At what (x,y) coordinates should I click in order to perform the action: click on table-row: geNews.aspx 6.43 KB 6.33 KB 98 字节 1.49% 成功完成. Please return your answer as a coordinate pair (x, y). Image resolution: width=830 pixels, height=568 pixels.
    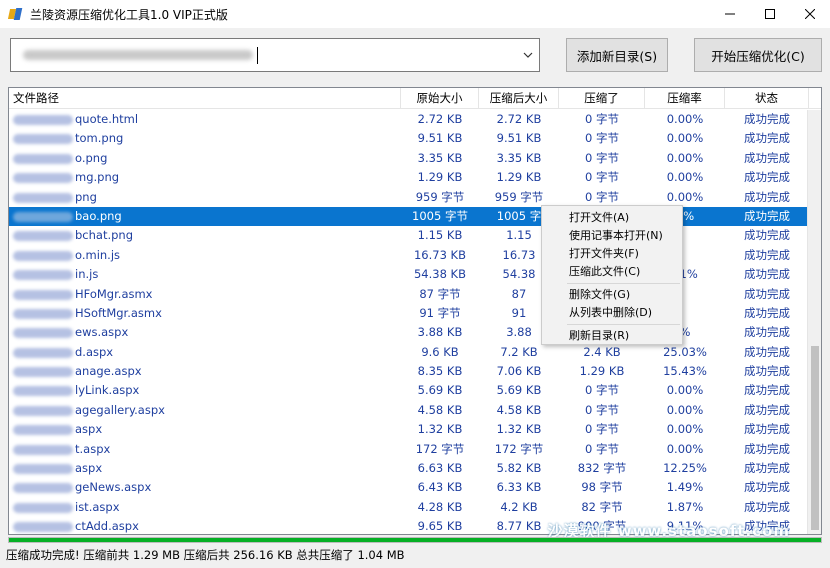
    Looking at the image, I should click on (409, 487).